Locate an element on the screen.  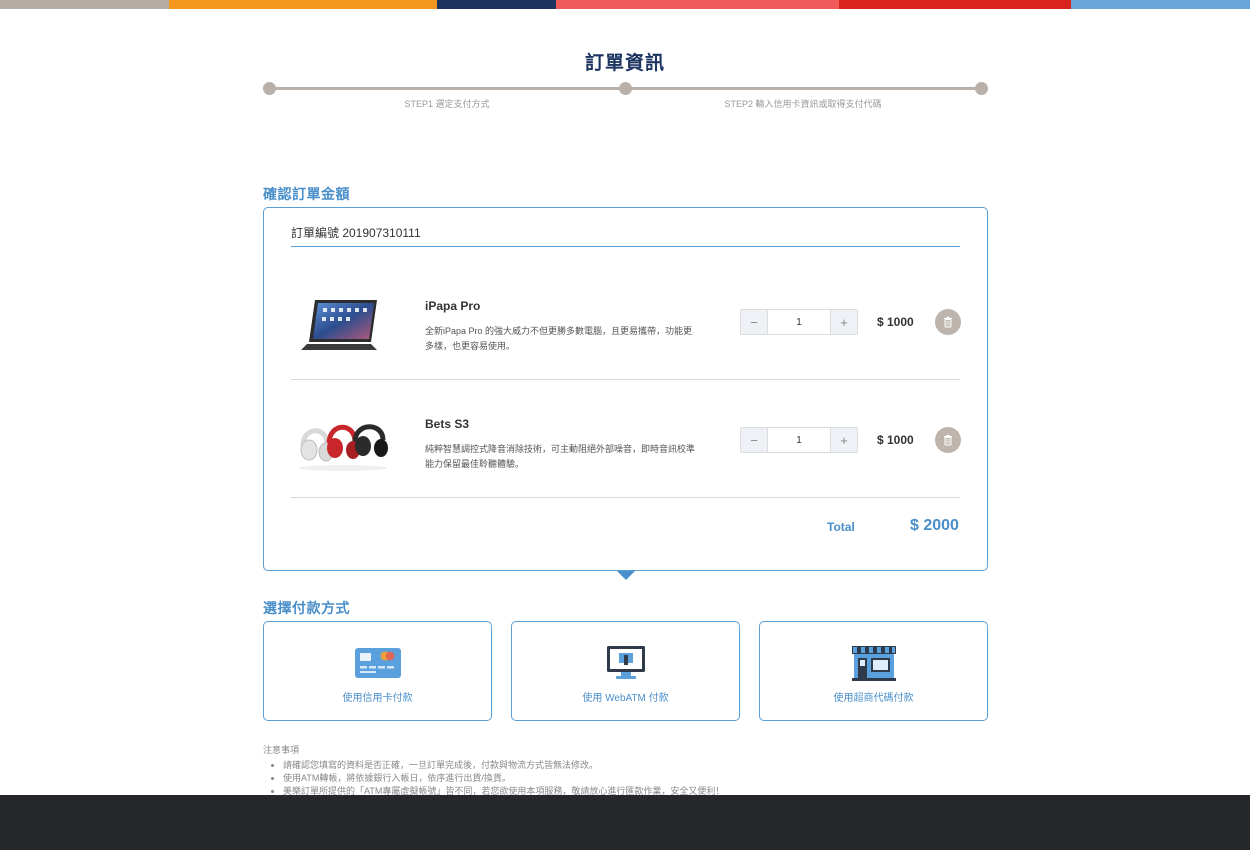
top-color-stripe is located at coordinates (625, 4).